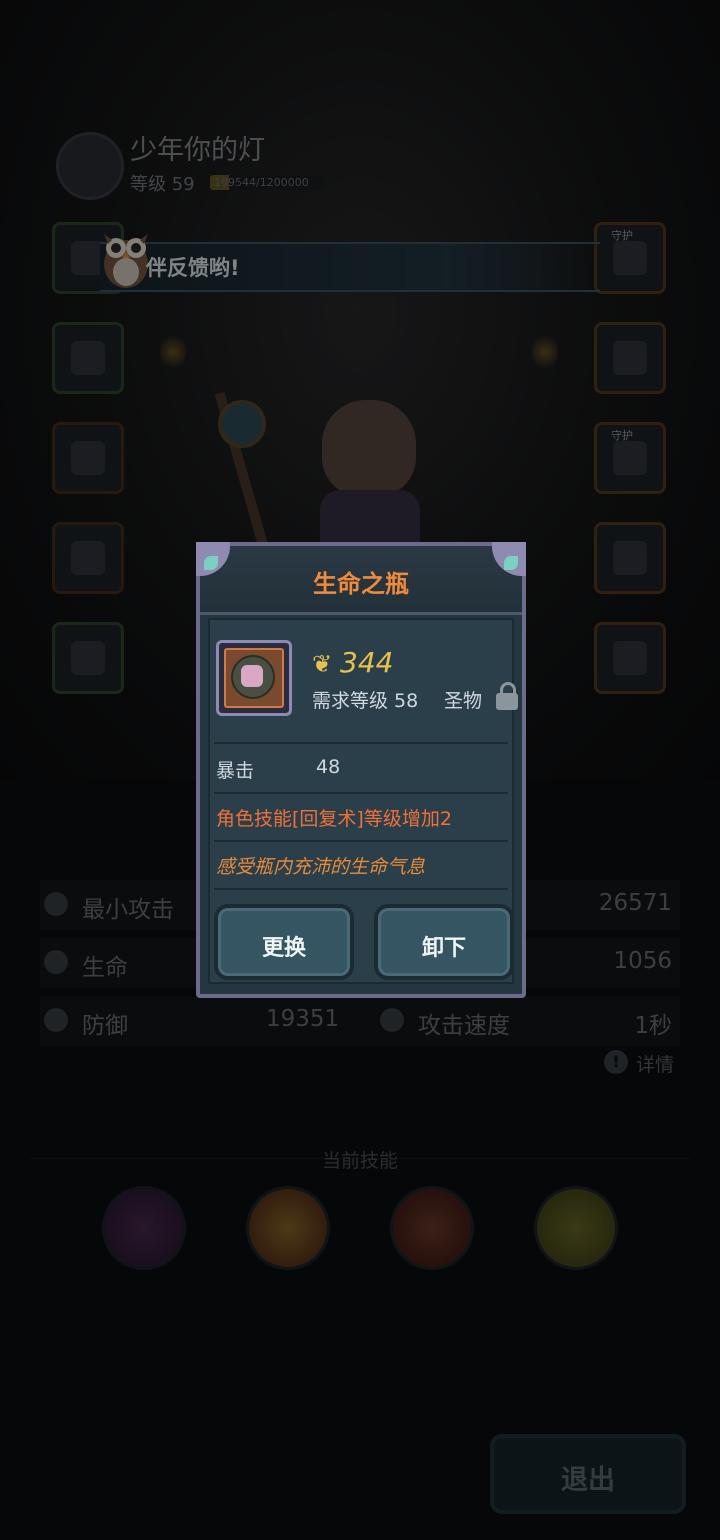 The image size is (720, 1540). What do you see at coordinates (443, 948) in the screenshot?
I see `unequip-button-label: 卸下` at bounding box center [443, 948].